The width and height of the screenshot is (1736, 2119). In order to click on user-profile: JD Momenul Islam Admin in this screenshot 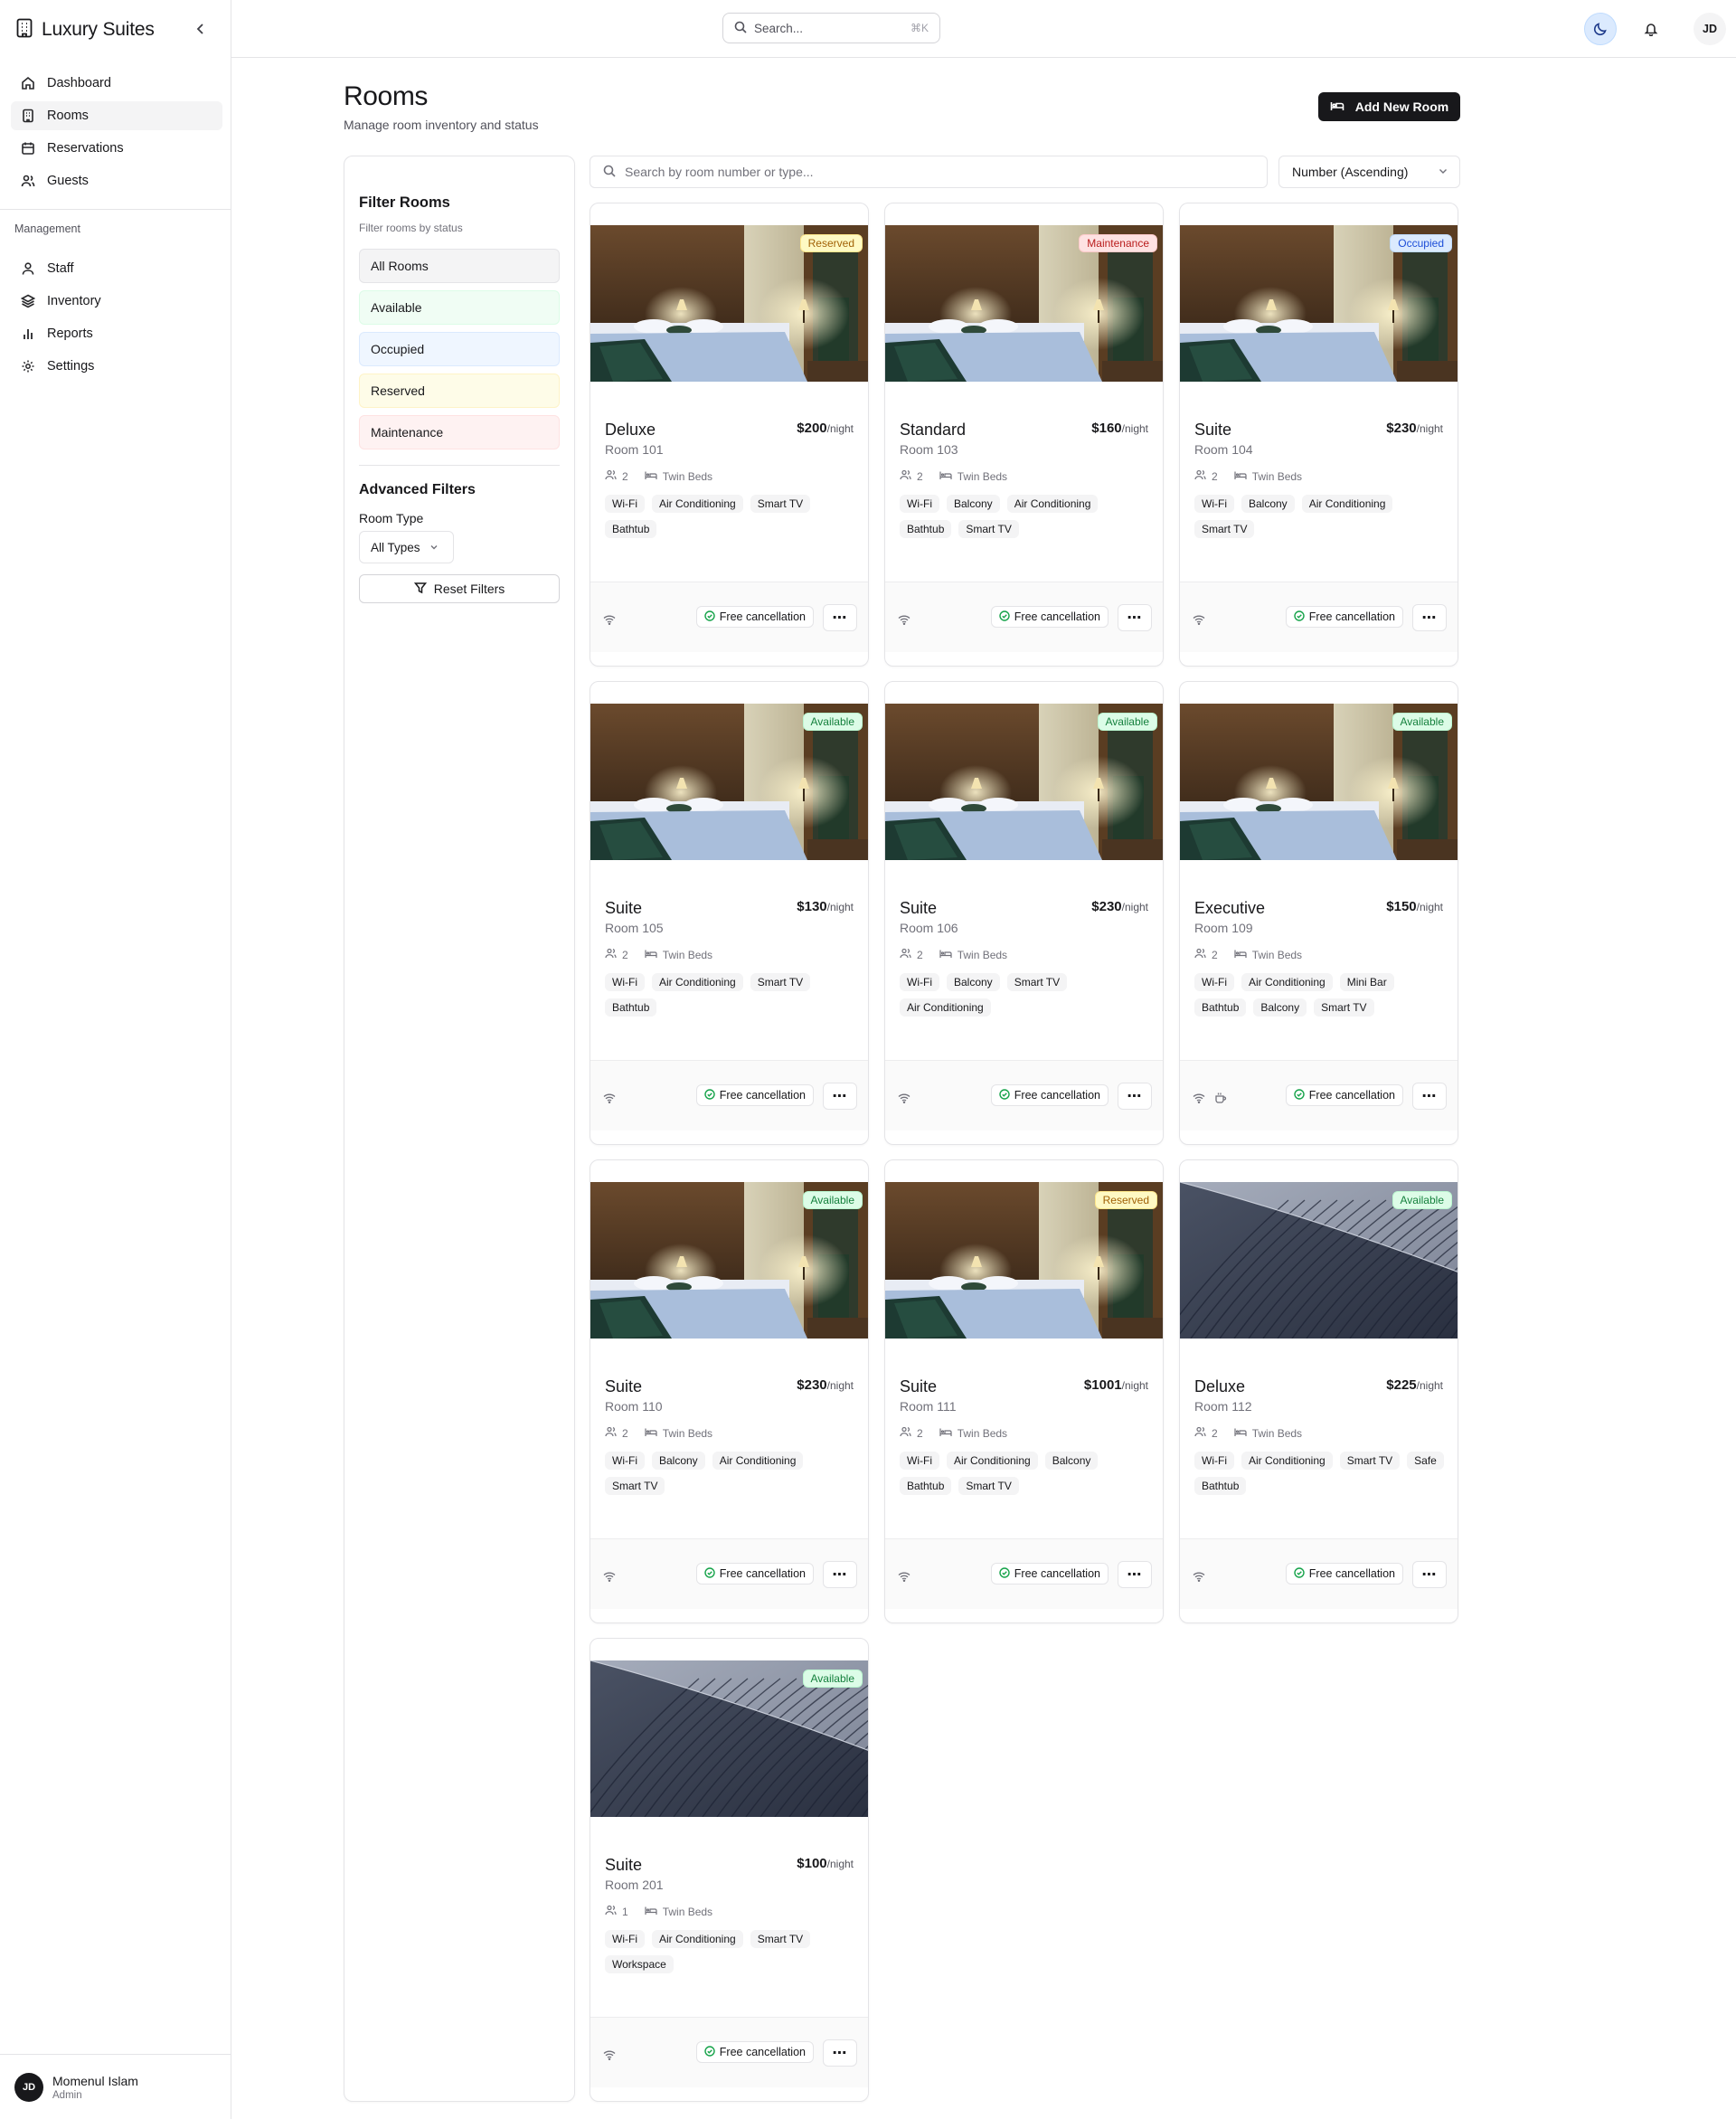, I will do `click(116, 2086)`.